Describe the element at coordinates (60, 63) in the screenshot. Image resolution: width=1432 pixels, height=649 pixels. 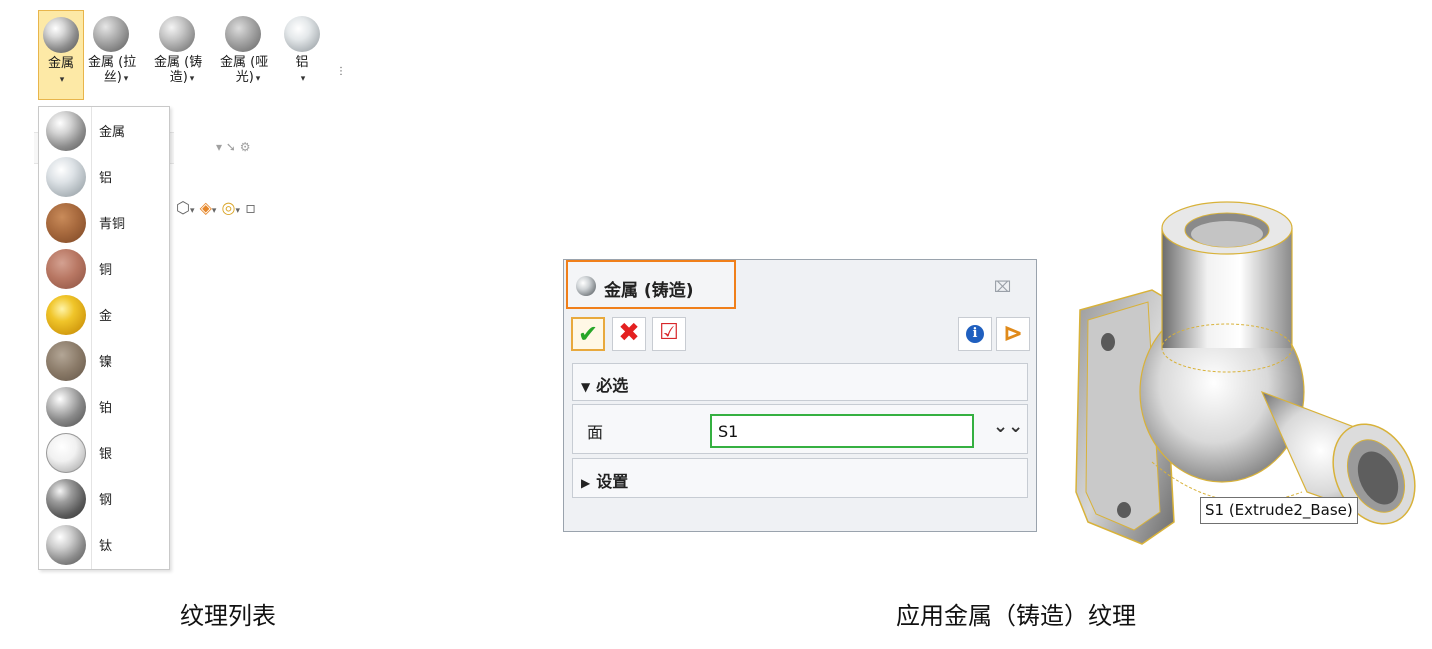
I see `ribbon-item-label: 金属` at that location.